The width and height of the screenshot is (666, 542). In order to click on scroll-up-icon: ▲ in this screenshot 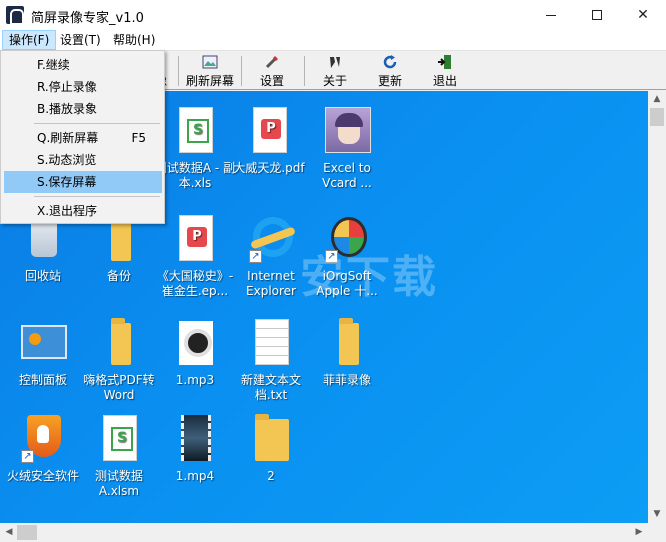, I will do `click(657, 99)`.